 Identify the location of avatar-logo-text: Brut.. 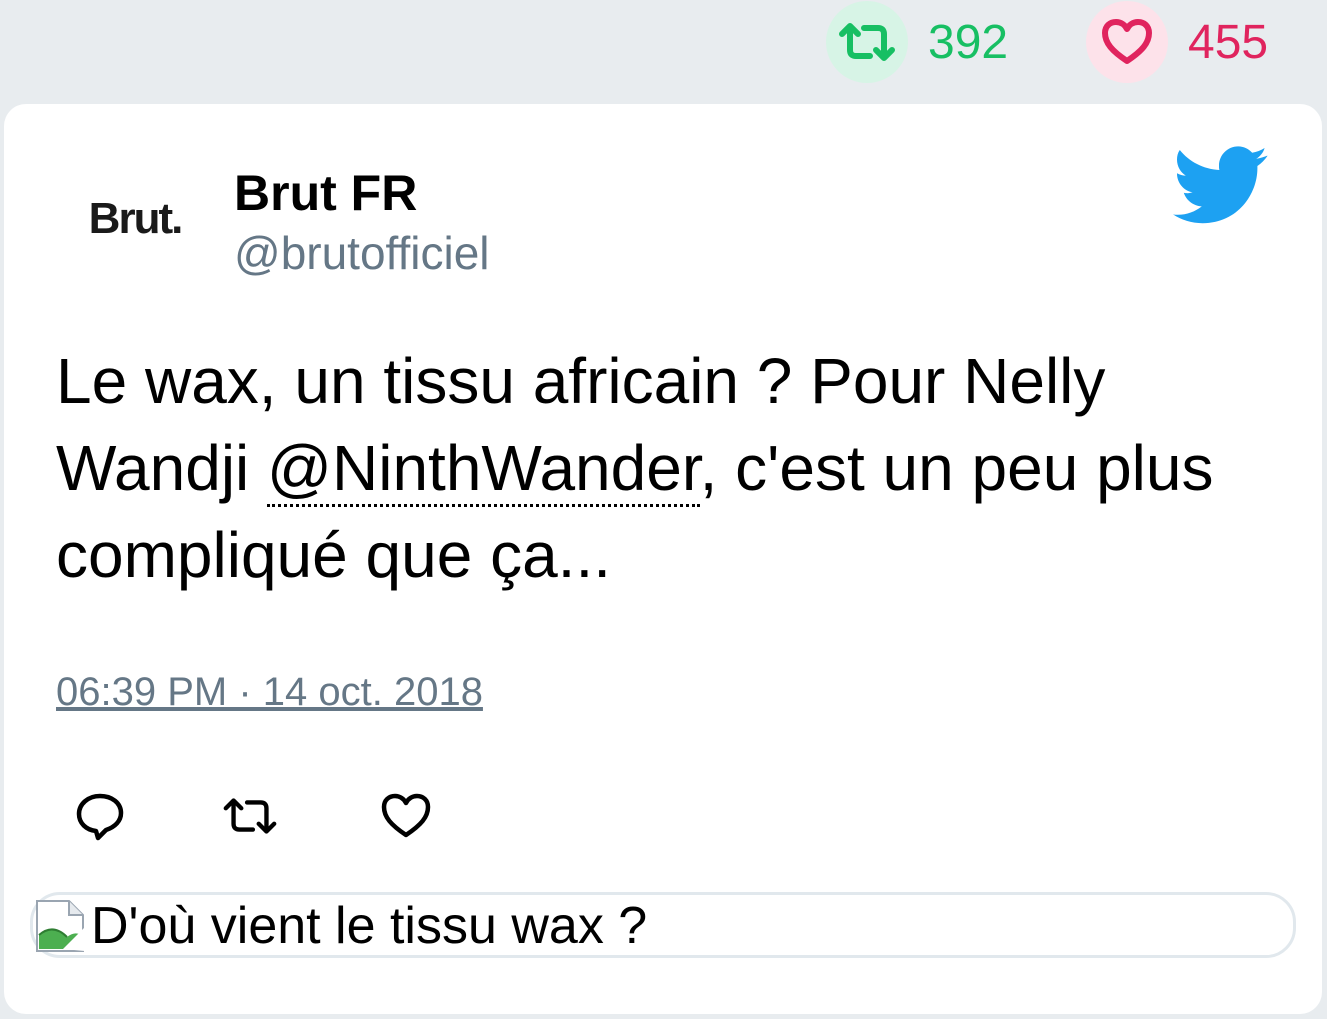
(136, 218).